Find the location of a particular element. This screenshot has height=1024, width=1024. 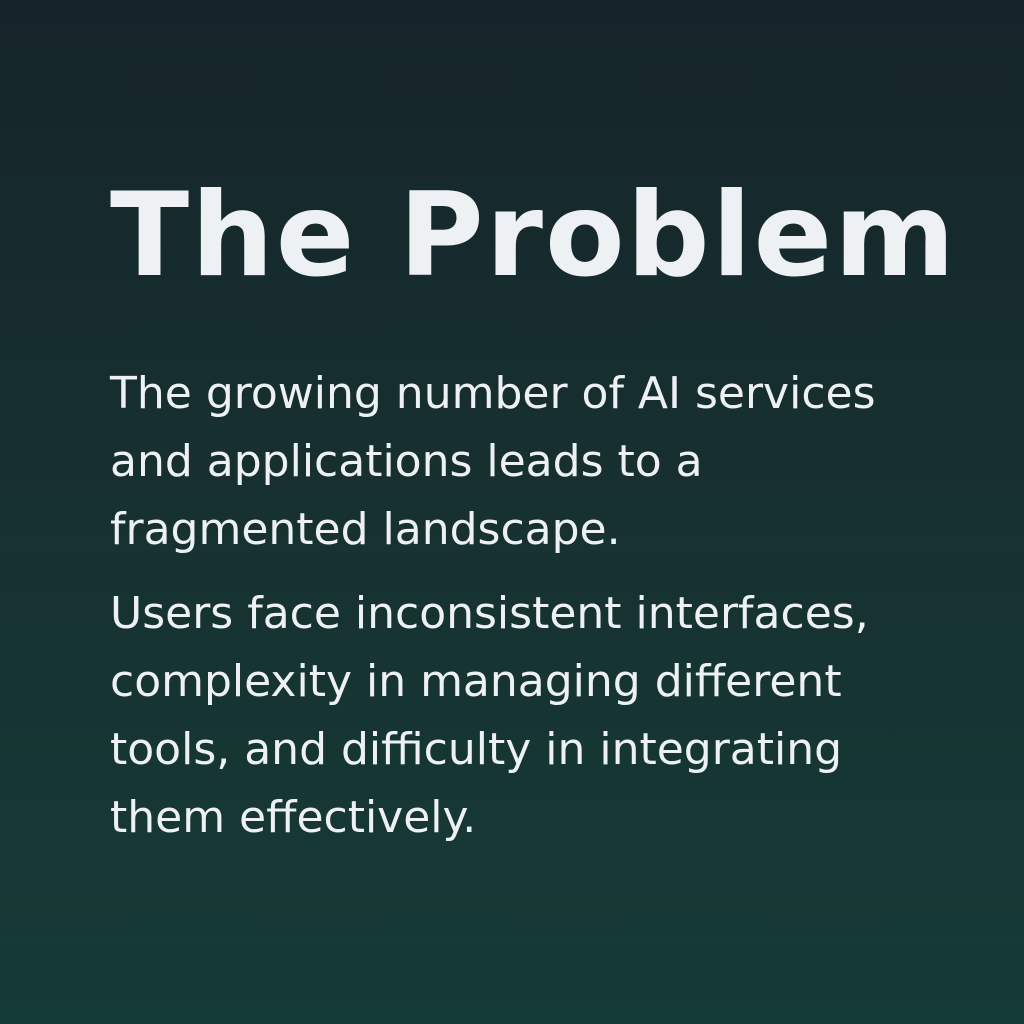

slide-title: The Problem is located at coordinates (534, 235).